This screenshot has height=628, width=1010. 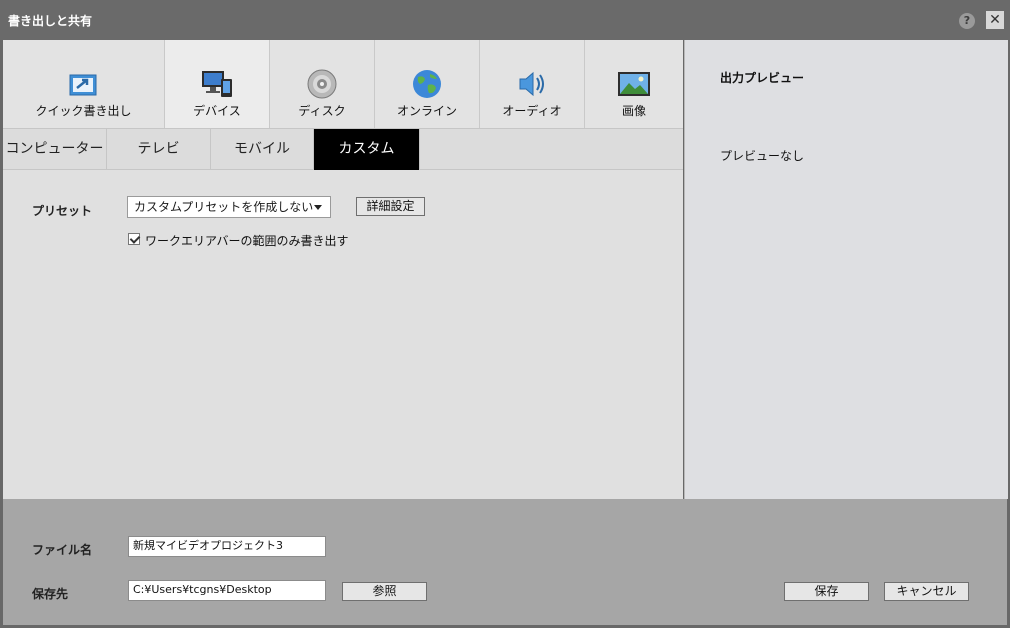 What do you see at coordinates (367, 149) in the screenshot?
I see `subtab-custom: カスタム` at bounding box center [367, 149].